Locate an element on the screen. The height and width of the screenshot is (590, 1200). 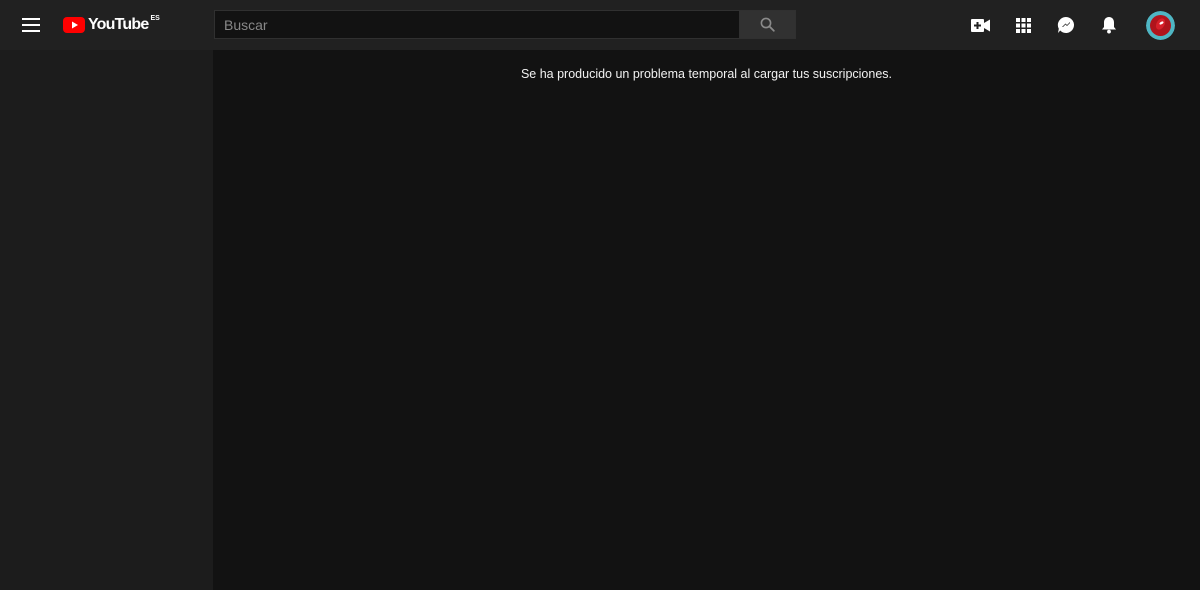
notifications-button is located at coordinates (1109, 25).